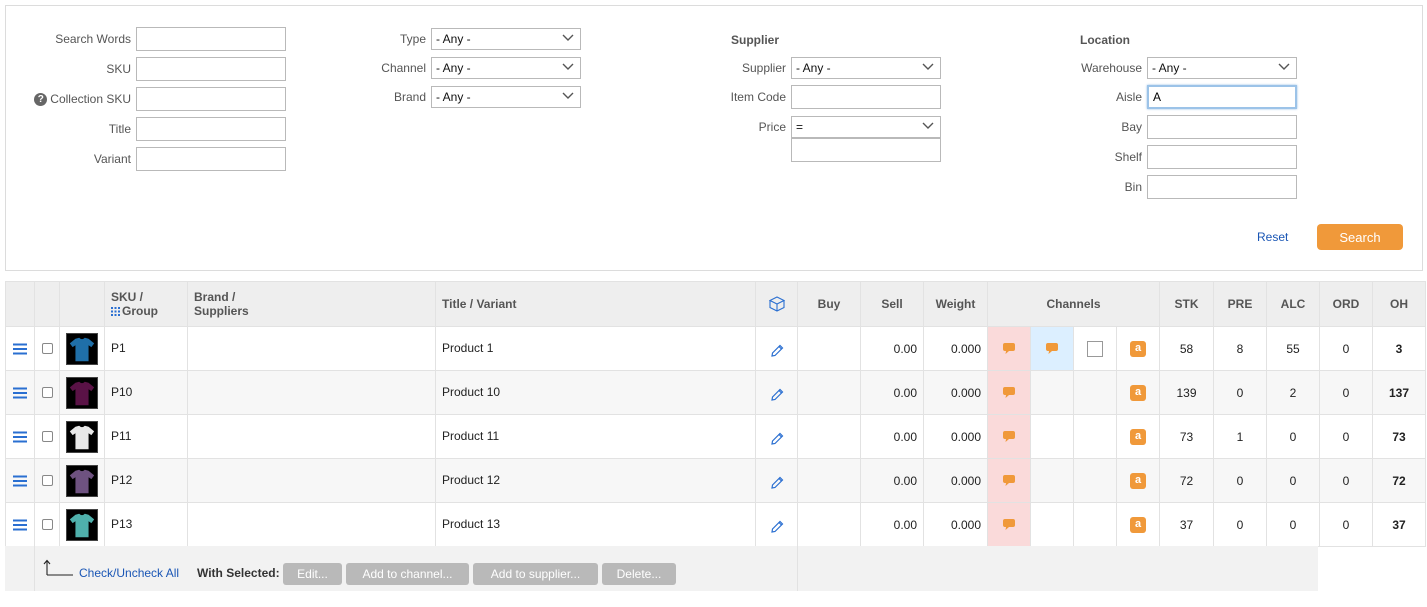 Image resolution: width=1427 pixels, height=607 pixels. I want to click on brand-row: Brand - Any -, so click(456, 97).